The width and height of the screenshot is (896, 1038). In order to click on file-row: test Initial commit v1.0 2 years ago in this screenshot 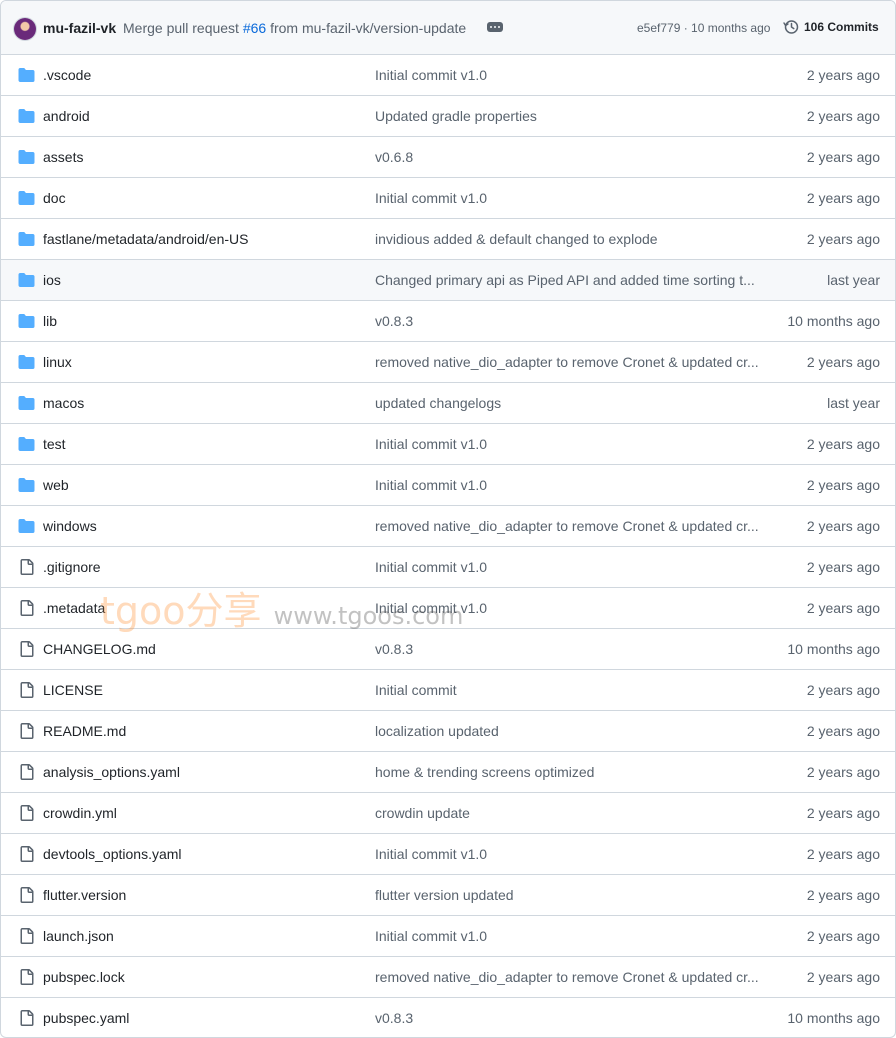, I will do `click(448, 444)`.